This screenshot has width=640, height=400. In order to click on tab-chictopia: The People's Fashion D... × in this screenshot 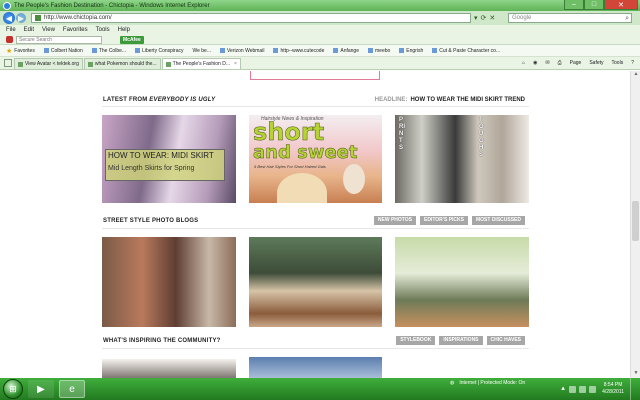, I will do `click(201, 63)`.